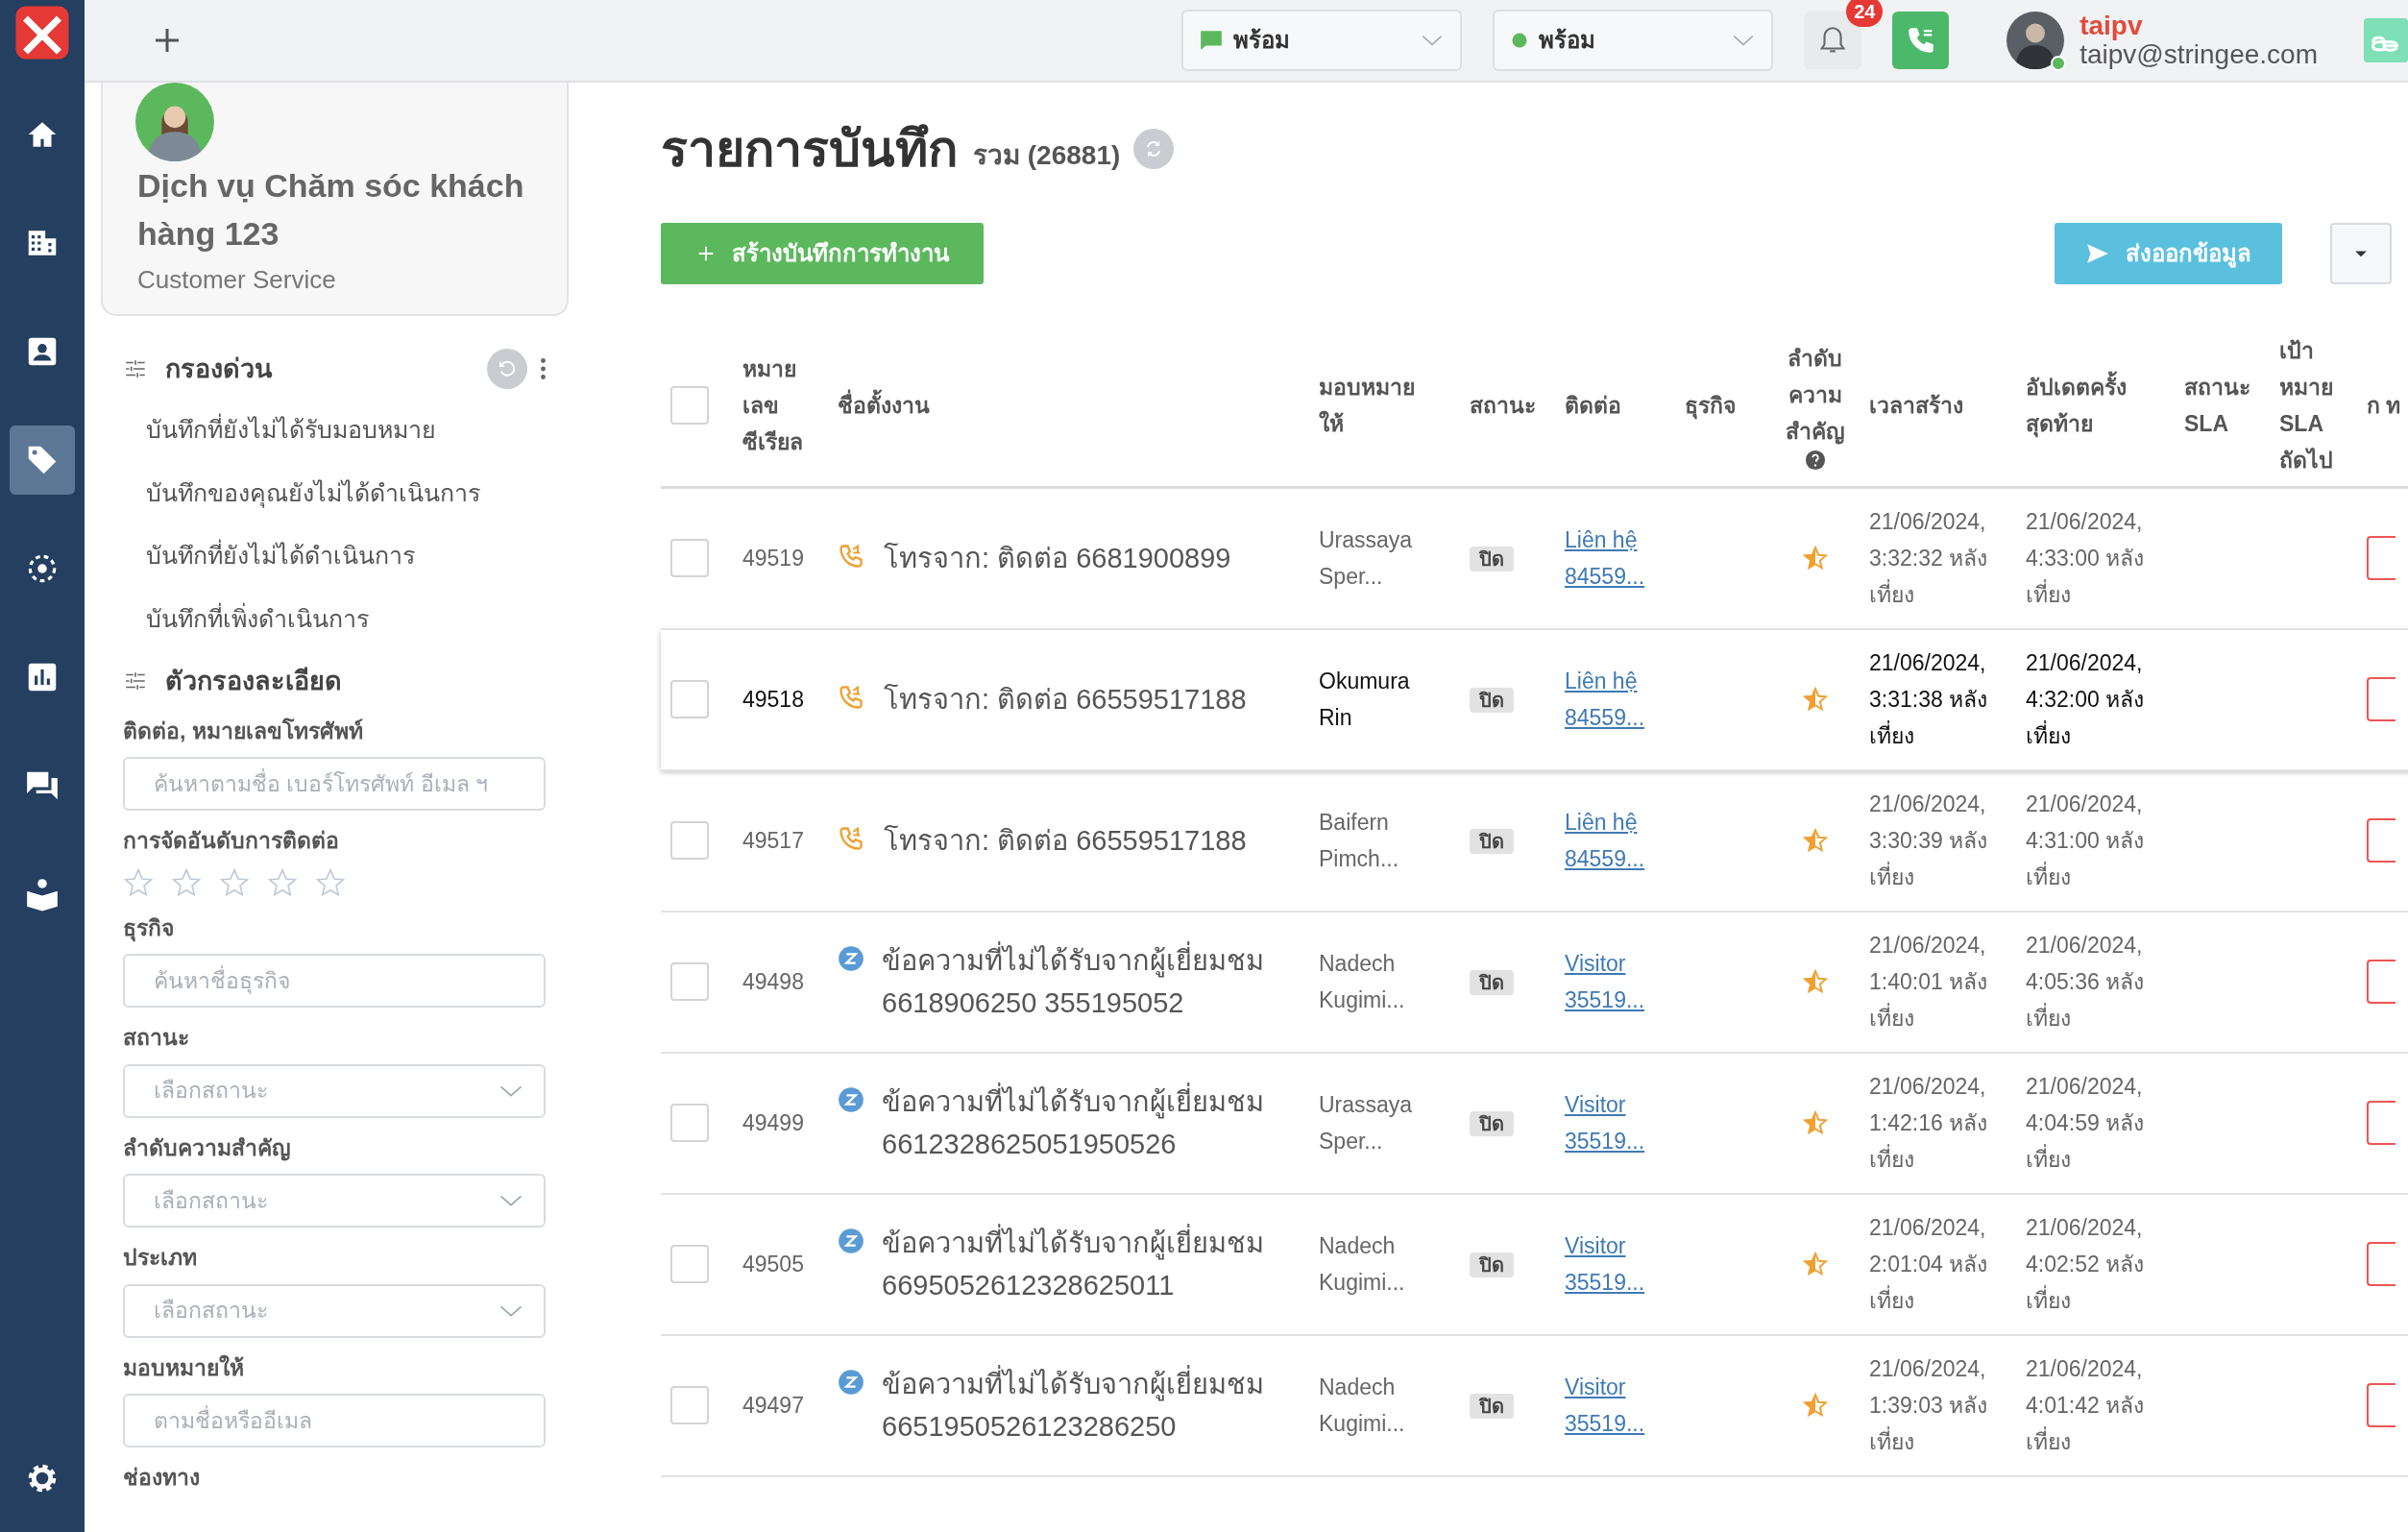 This screenshot has width=2408, height=1532. Describe the element at coordinates (1865, 13) in the screenshot. I see `notification-count: 24` at that location.